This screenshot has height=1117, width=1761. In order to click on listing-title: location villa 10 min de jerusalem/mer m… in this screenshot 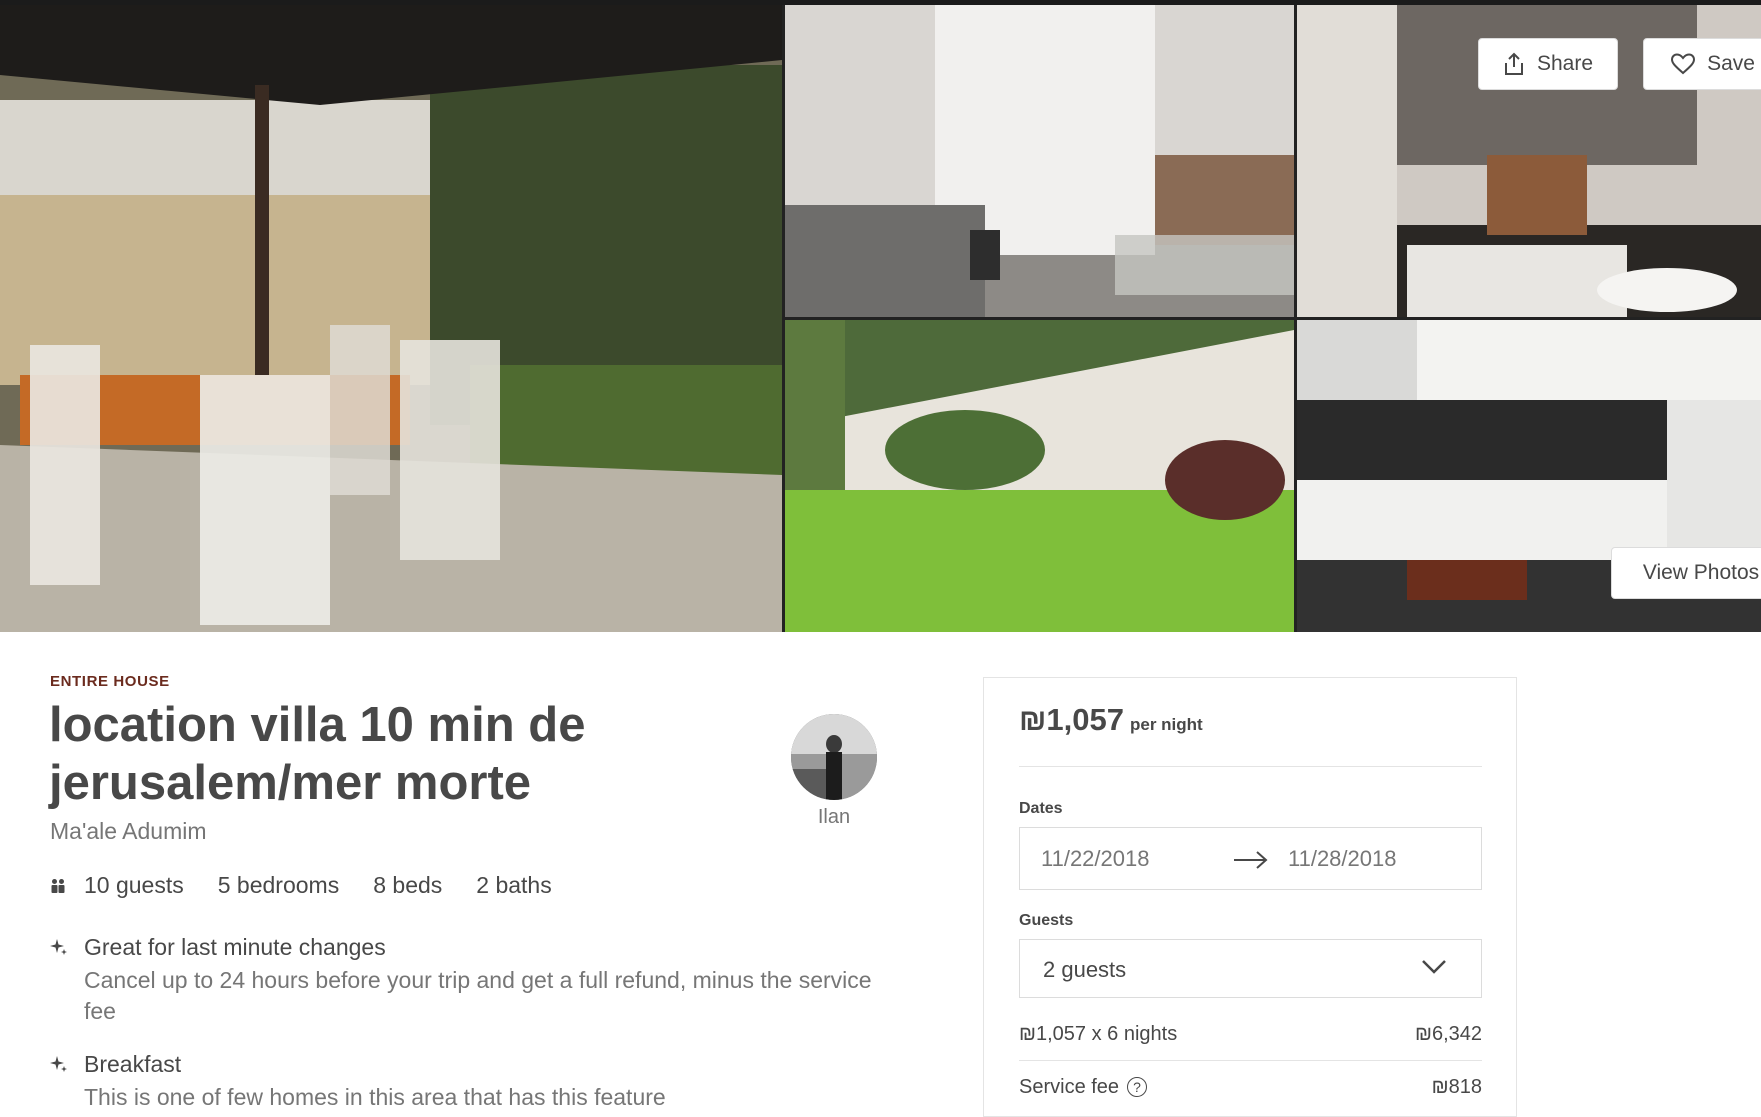, I will do `click(317, 754)`.